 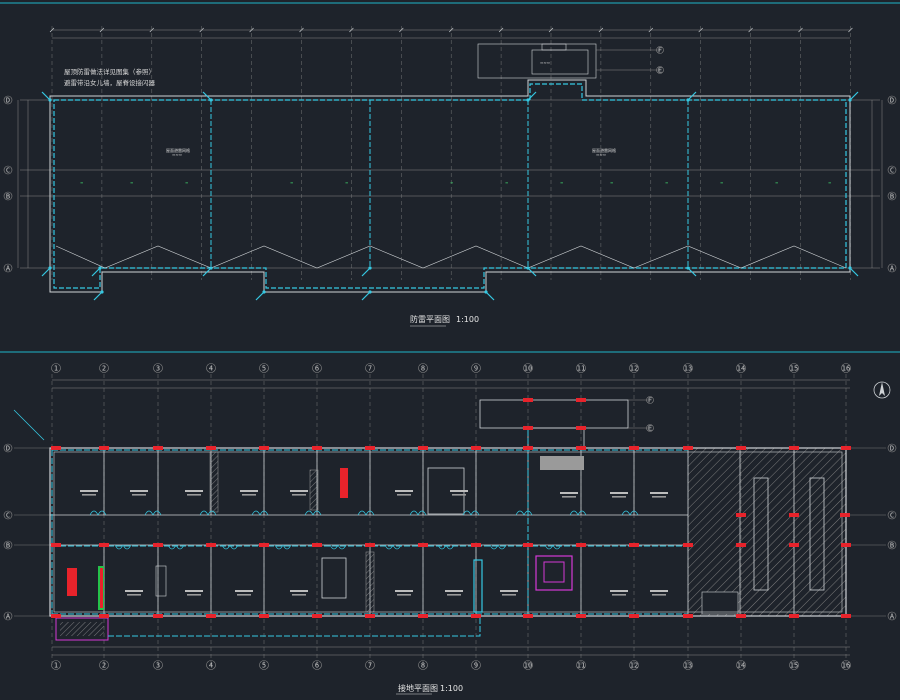 I want to click on roof-note-line-2: 避雷带沿女儿墙，屋脊设接闪器, so click(x=110, y=82).